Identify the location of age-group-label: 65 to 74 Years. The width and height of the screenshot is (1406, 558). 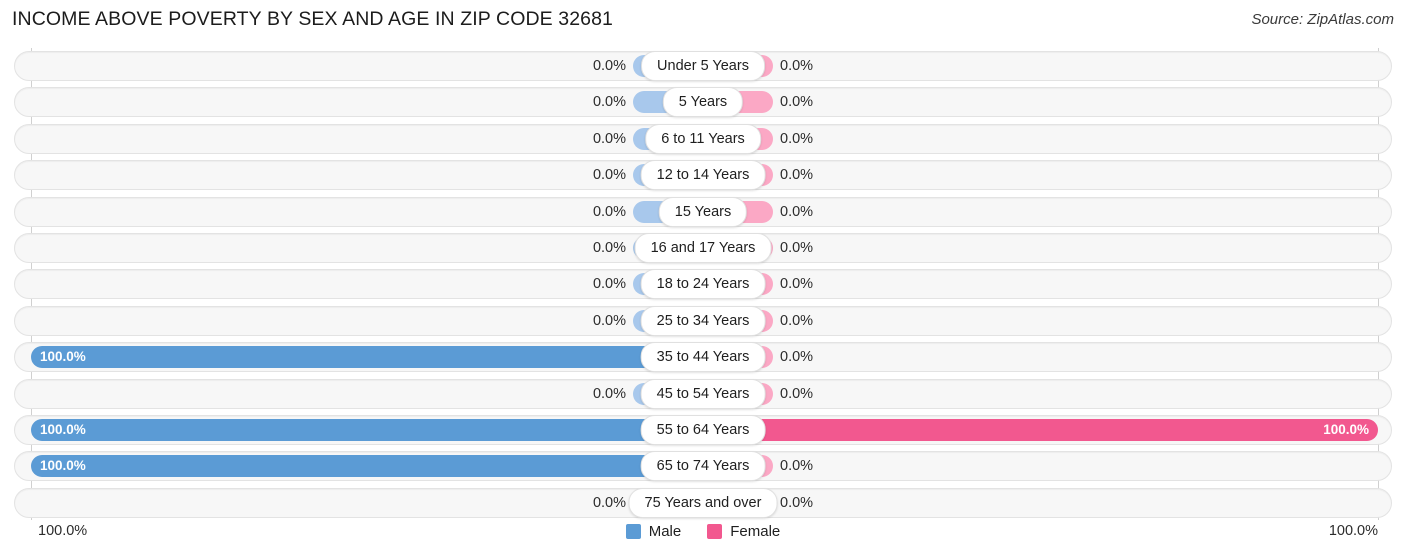
(703, 466).